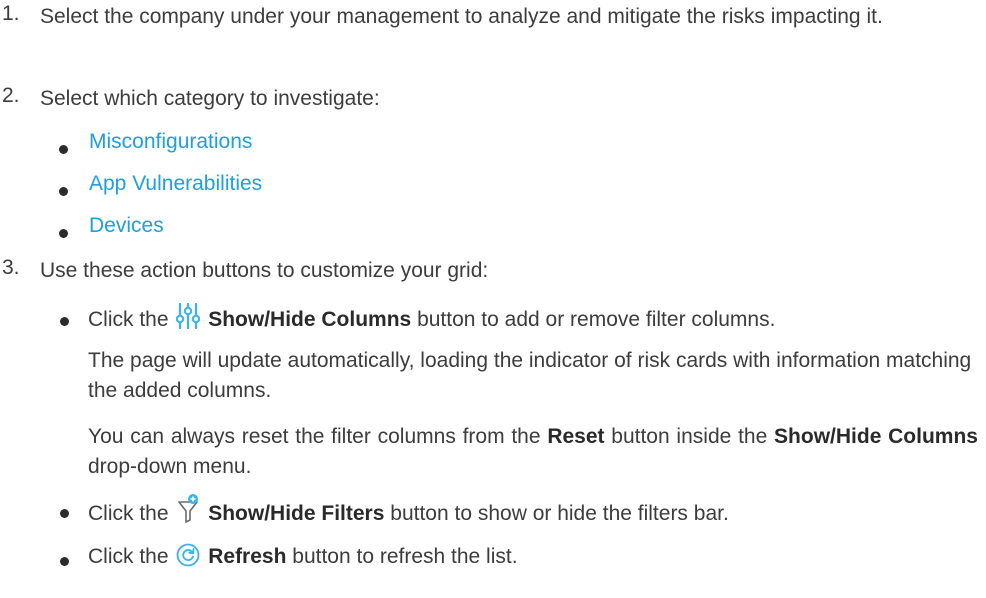 The width and height of the screenshot is (986, 598). What do you see at coordinates (188, 513) in the screenshot?
I see `filter-icon` at bounding box center [188, 513].